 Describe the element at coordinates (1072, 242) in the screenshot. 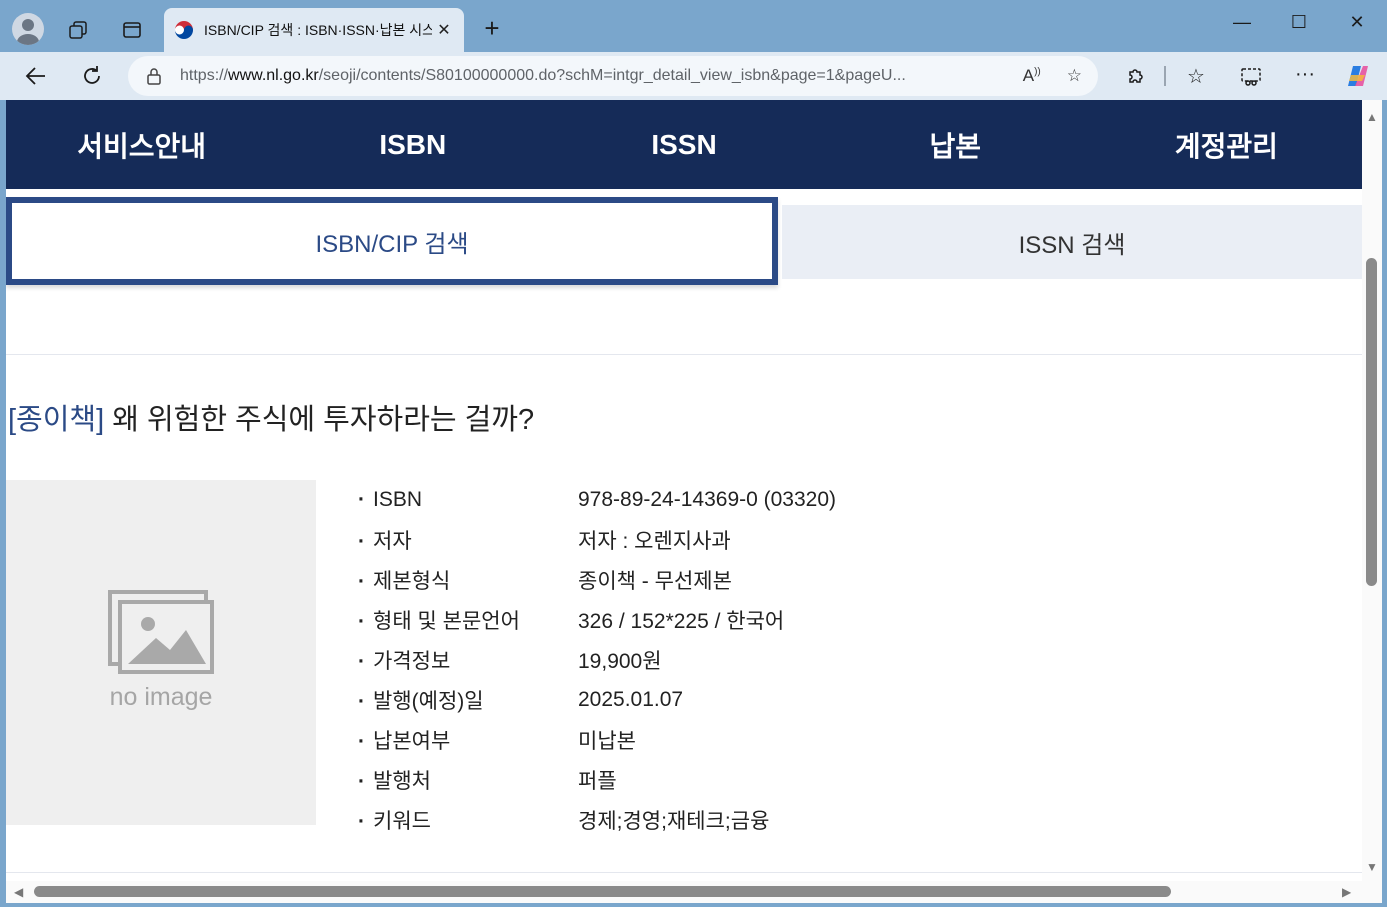

I see `tab-issn-search: ISSN 검색` at that location.